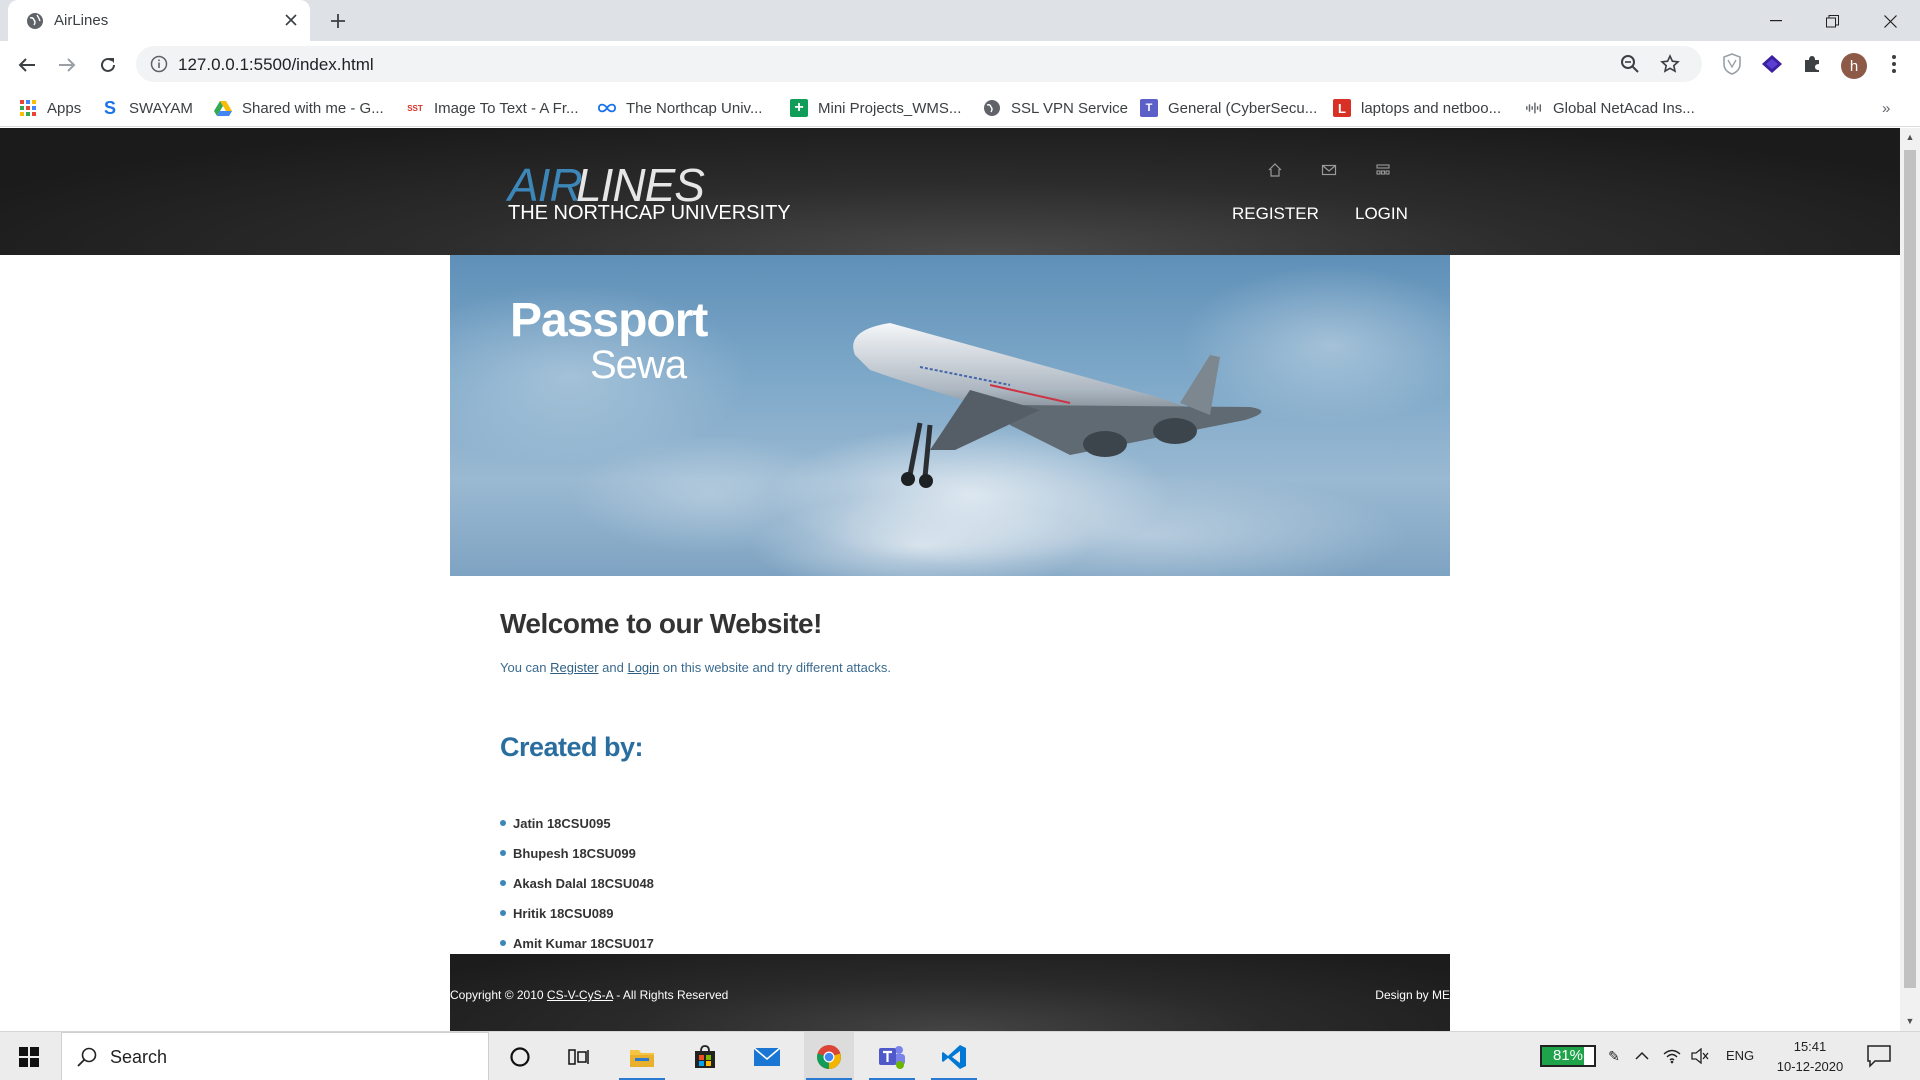  Describe the element at coordinates (1810, 1046) in the screenshot. I see `clock-time: 15:41` at that location.